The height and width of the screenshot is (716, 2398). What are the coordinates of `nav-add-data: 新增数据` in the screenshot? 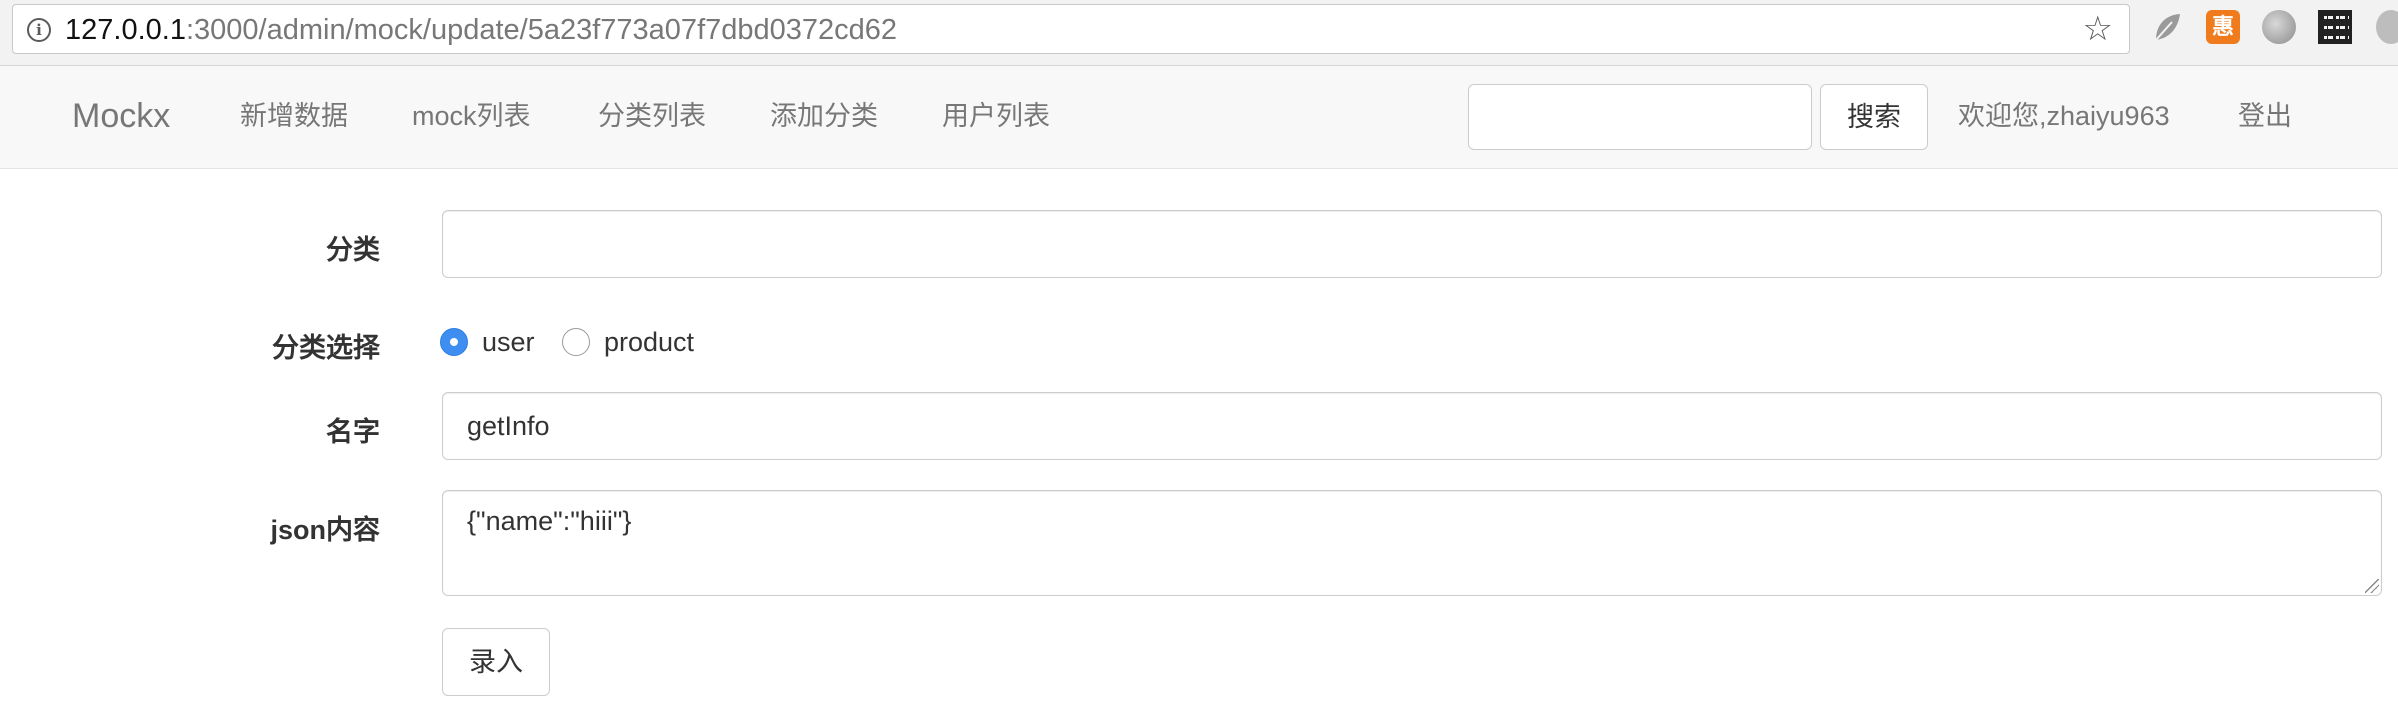 It's located at (294, 116).